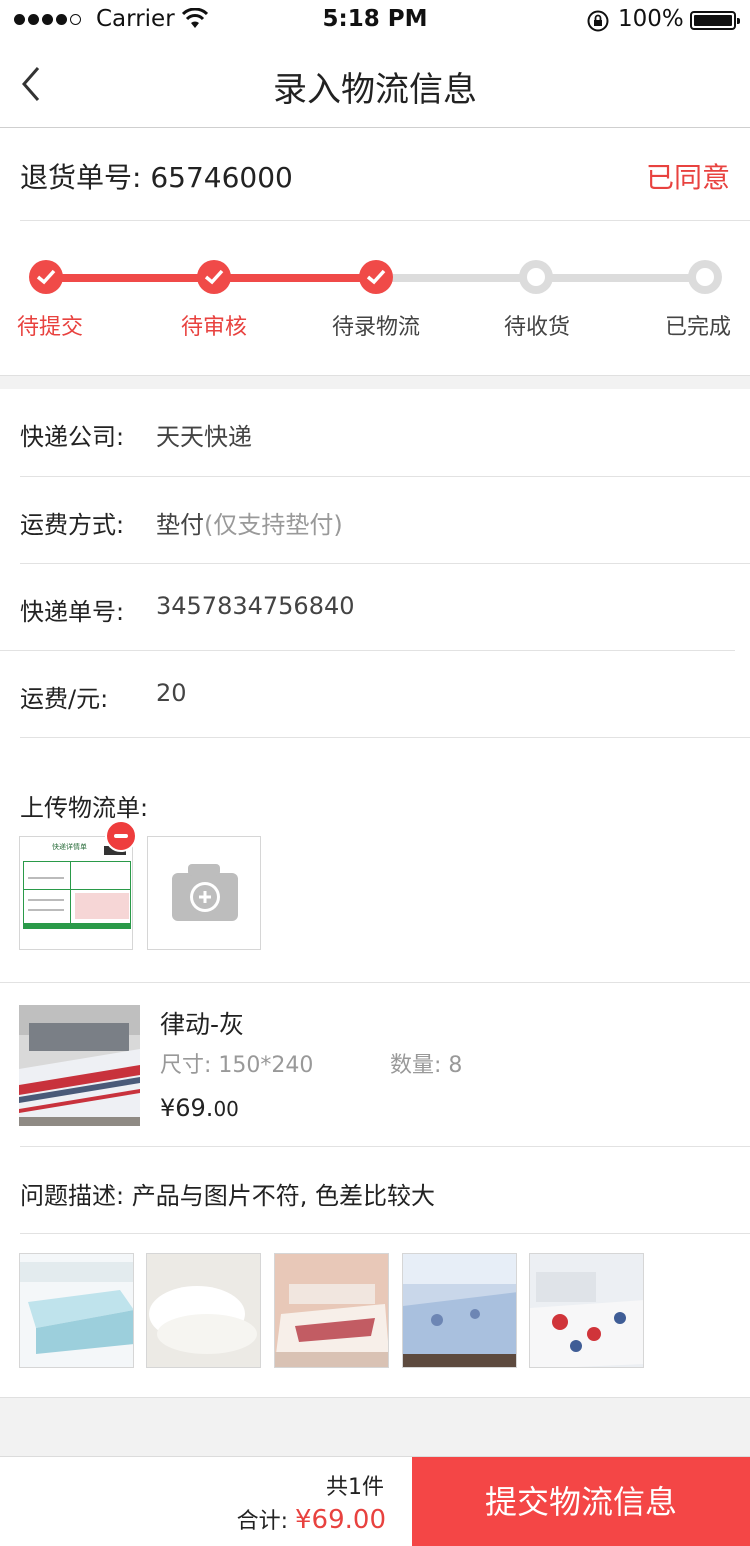 This screenshot has height=1546, width=750. Describe the element at coordinates (121, 836) in the screenshot. I see `remove-icon` at that location.